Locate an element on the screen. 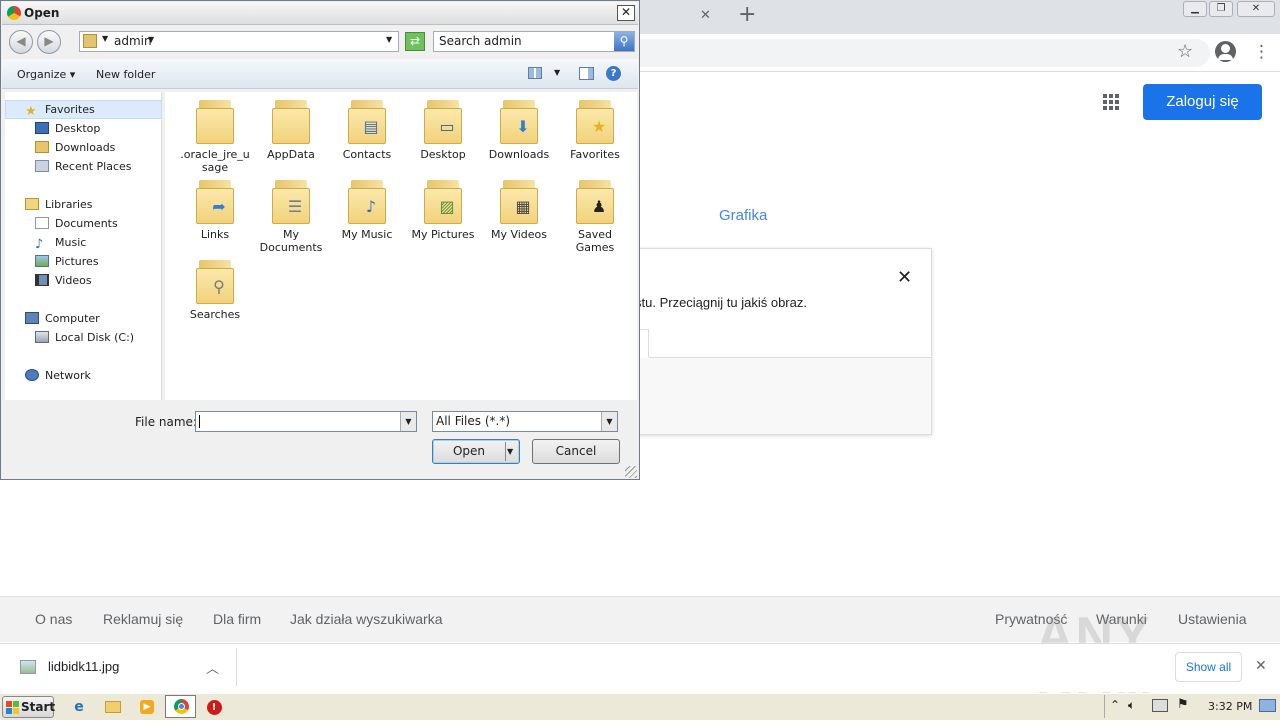 This screenshot has width=1280, height=726. file-item: ★ Favorites is located at coordinates (595, 127).